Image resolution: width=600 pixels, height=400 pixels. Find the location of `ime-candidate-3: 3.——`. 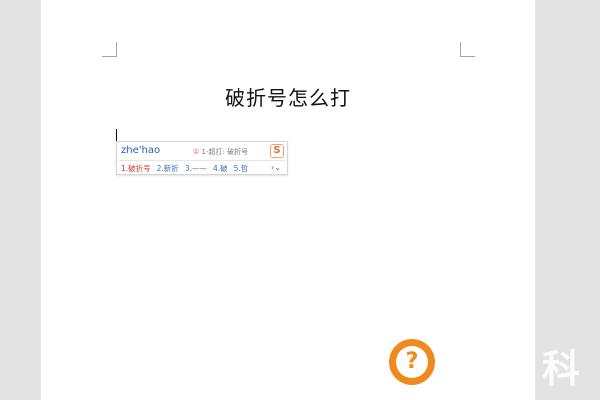

ime-candidate-3: 3.—— is located at coordinates (196, 168).